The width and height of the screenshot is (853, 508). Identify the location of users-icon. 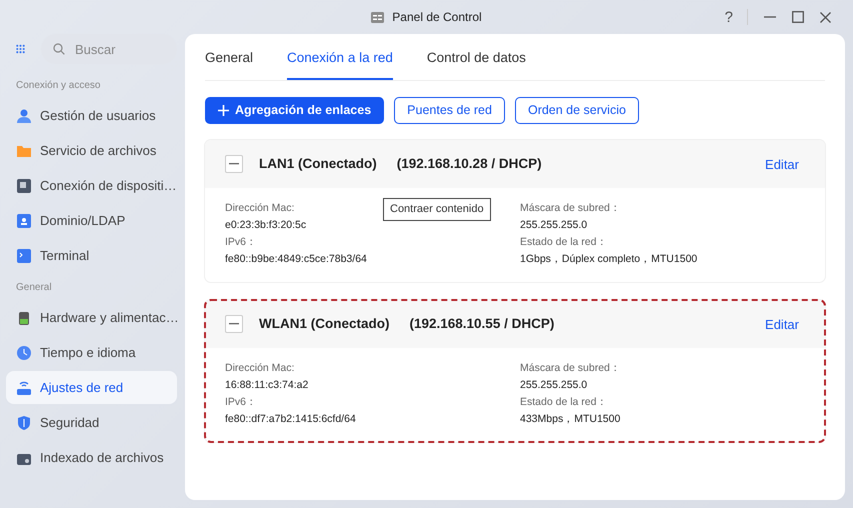
(24, 116).